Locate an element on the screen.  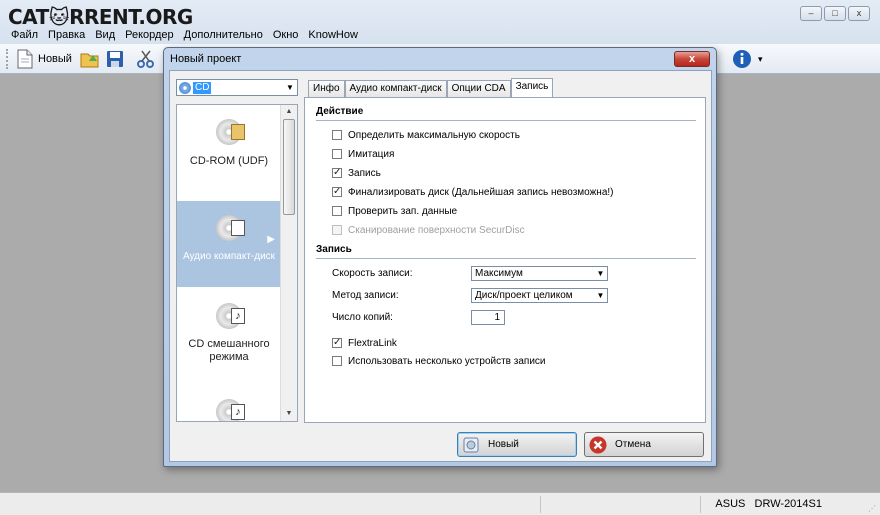
option-verify-data: Проверить зап. данные is located at coordinates (394, 211).